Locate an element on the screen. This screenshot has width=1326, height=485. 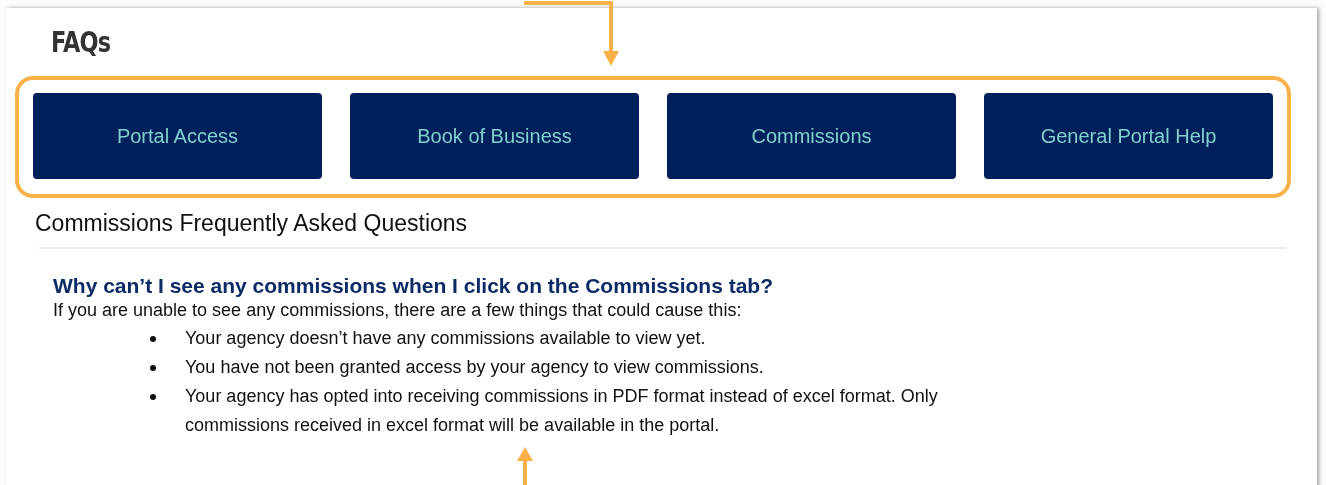
bullet-text: Your agency doesn’t have any commissions available to view yet. is located at coordinates (446, 338).